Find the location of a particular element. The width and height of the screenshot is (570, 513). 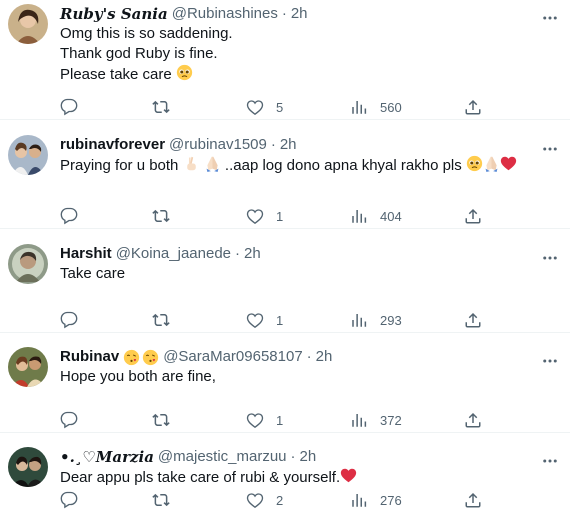

views-button: 372 is located at coordinates (376, 420).